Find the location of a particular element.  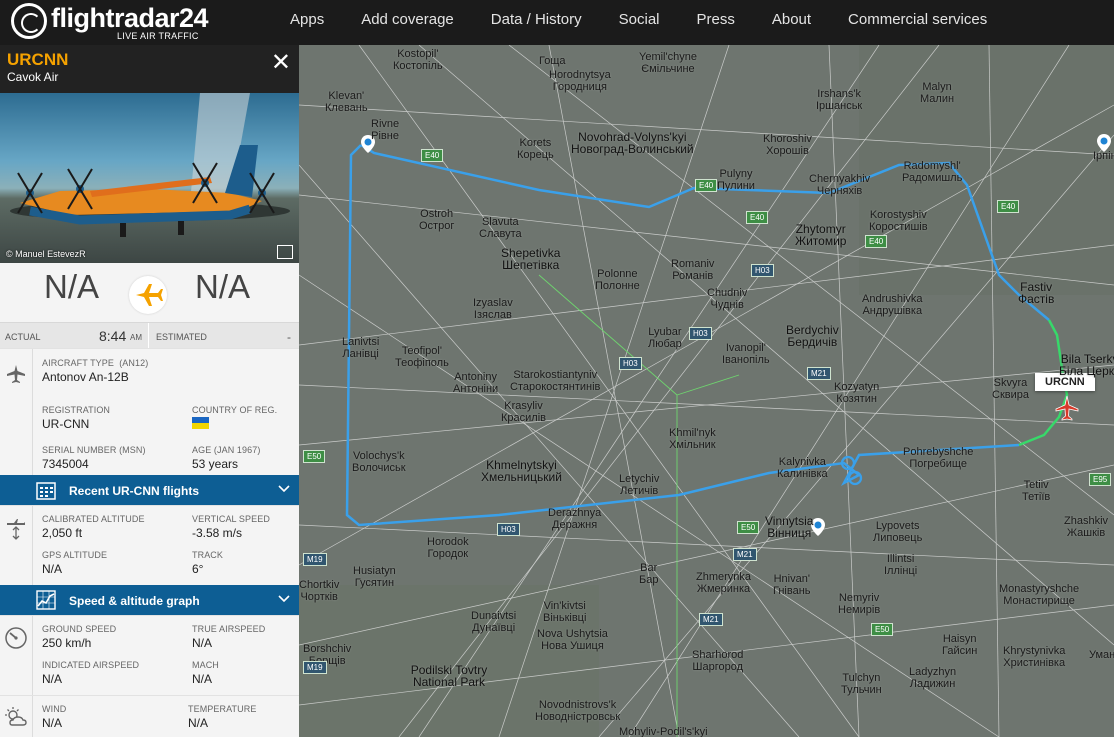

temperature-field: TEMPERATURE N/A is located at coordinates (222, 717).